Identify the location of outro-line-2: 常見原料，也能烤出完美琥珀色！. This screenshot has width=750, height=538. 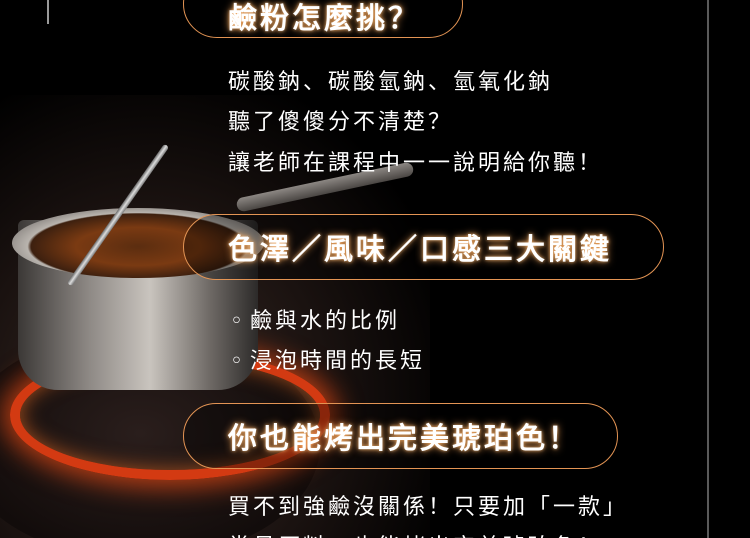
(415, 533).